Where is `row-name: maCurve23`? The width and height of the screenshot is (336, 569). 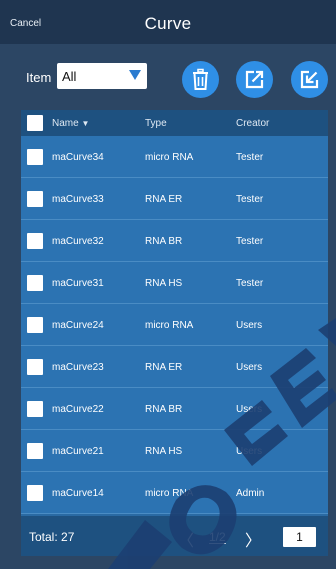
row-name: maCurve23 is located at coordinates (78, 367).